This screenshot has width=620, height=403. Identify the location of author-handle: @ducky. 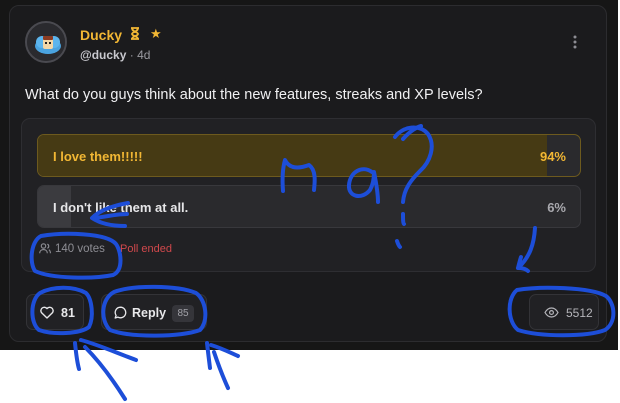
(103, 55).